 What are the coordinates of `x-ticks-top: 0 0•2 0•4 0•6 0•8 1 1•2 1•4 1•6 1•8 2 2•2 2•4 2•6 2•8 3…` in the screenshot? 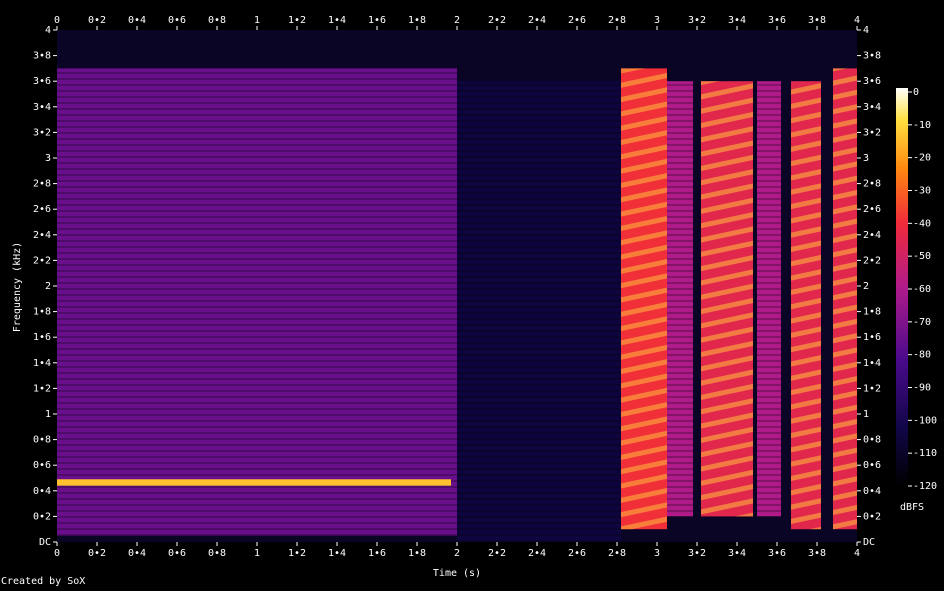 It's located at (457, 22).